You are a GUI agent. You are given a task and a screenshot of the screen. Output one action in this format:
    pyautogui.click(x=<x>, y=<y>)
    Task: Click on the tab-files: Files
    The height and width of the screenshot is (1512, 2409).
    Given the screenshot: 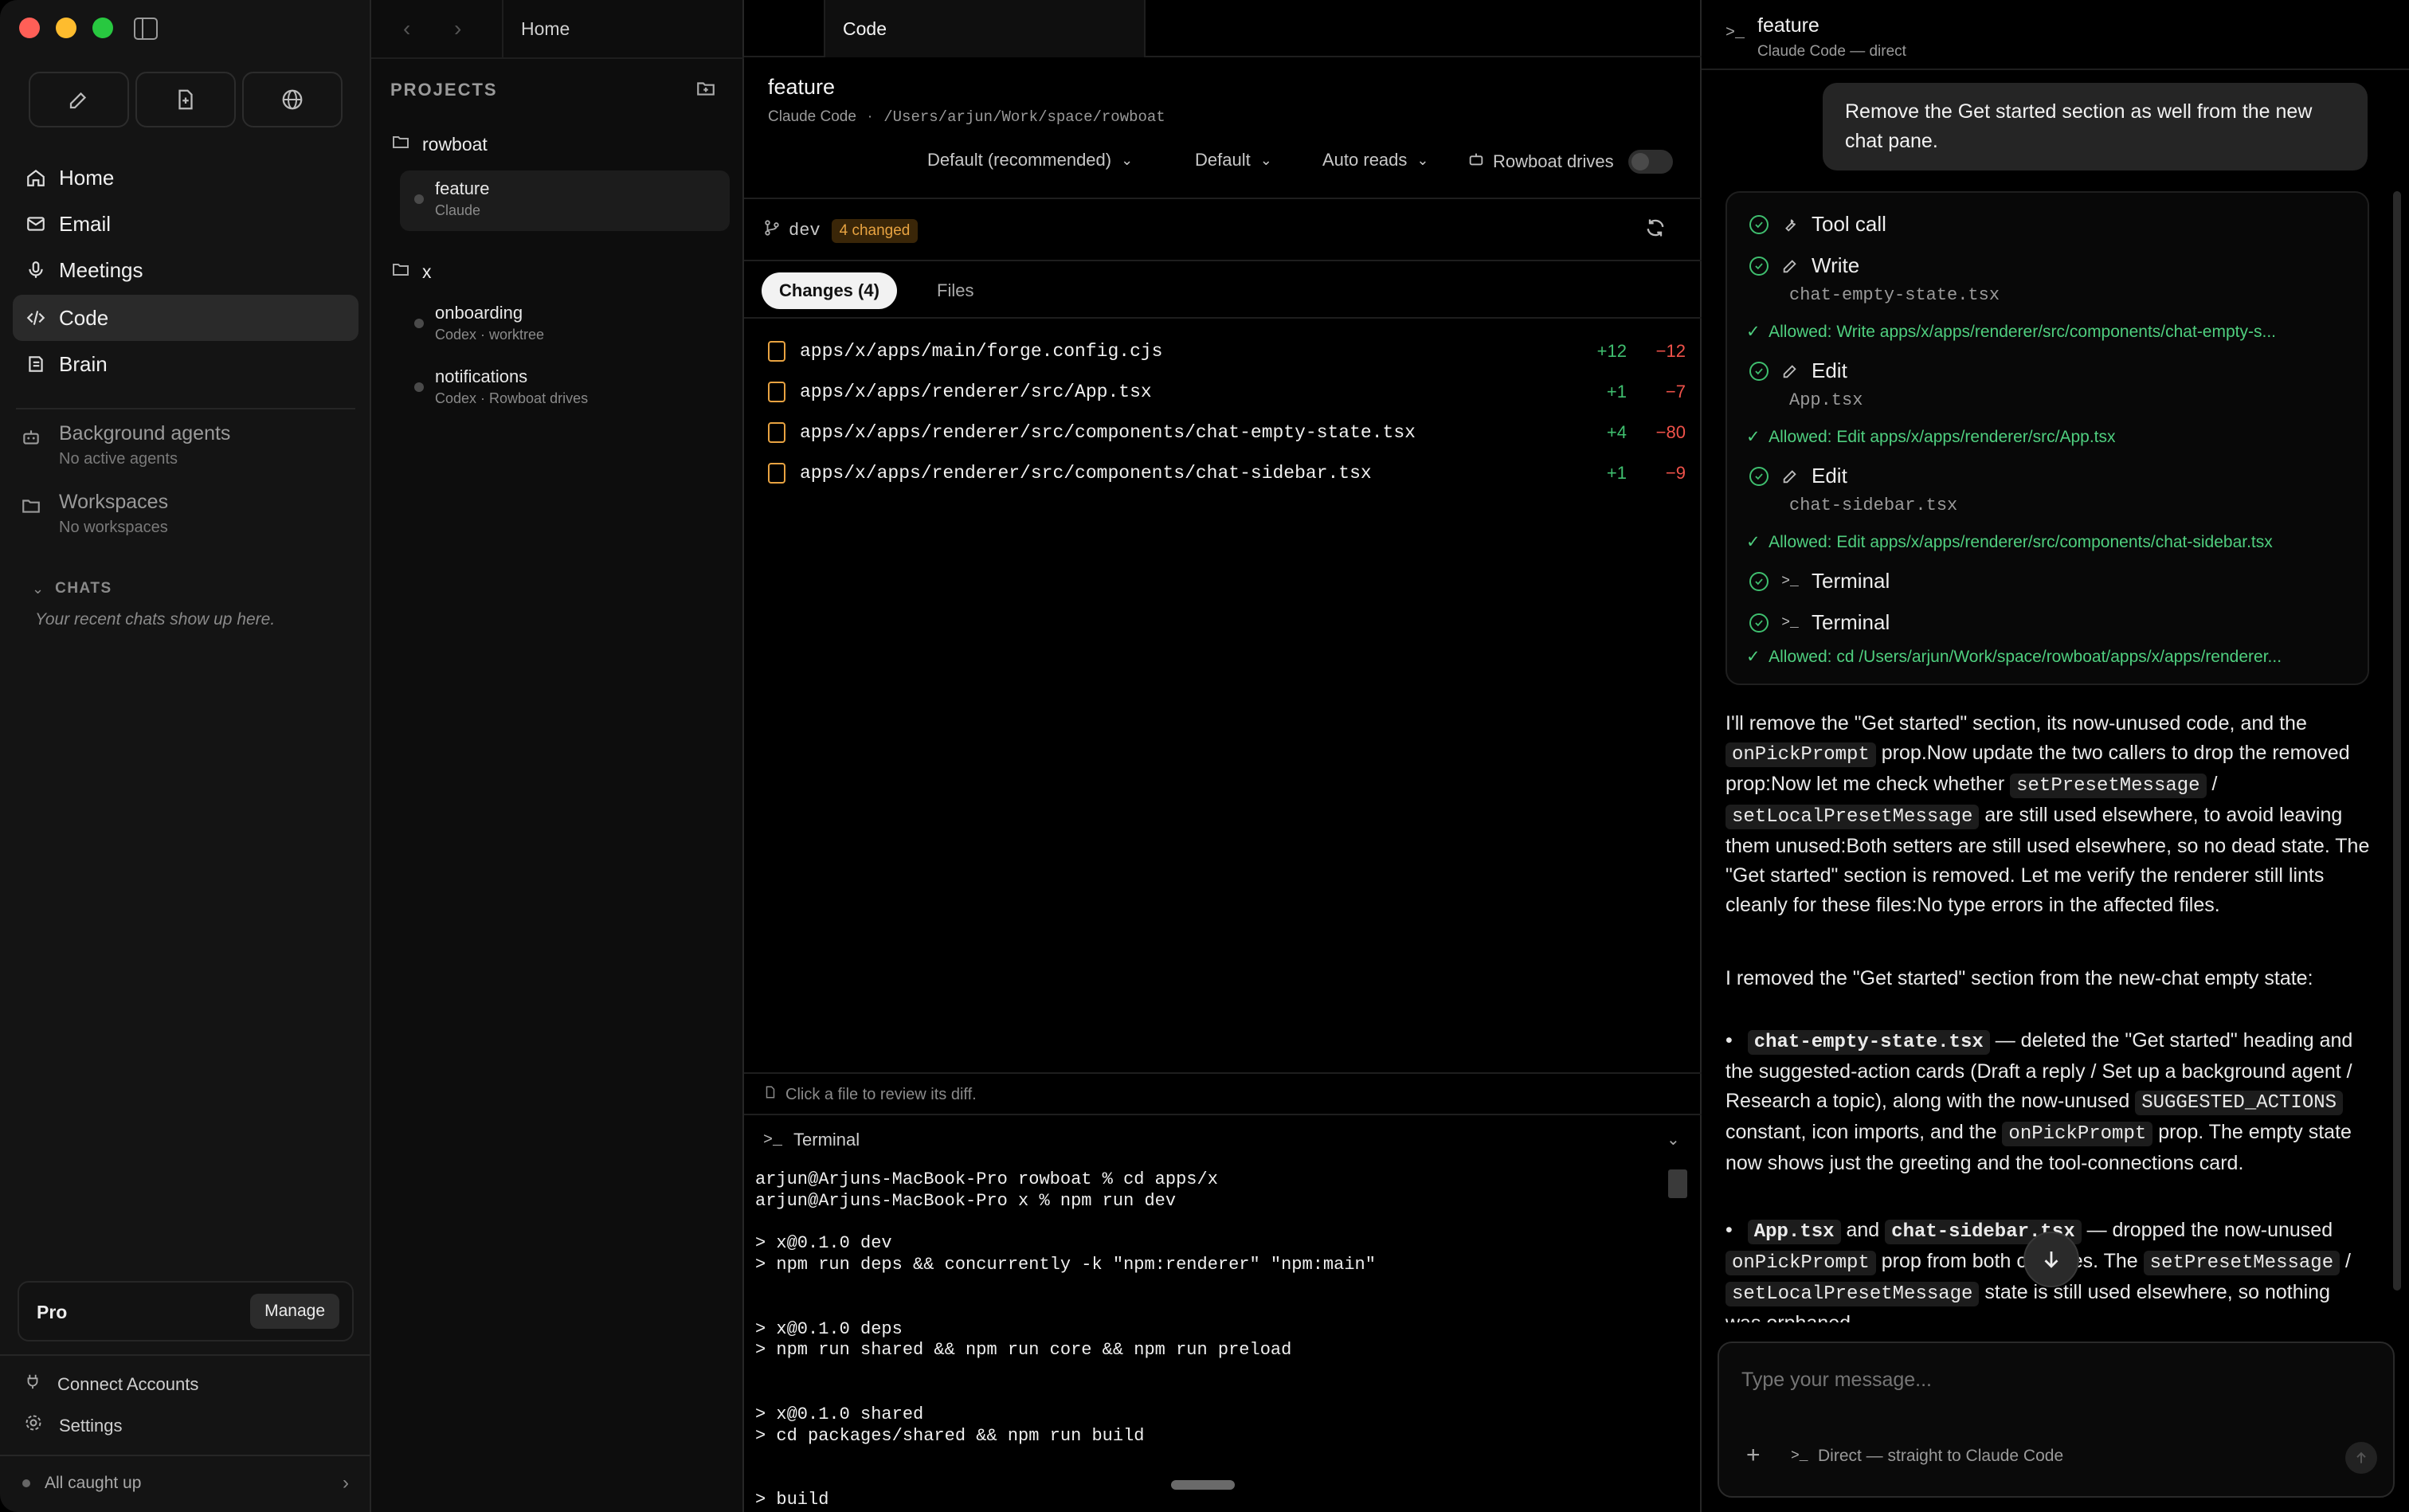 What is the action you would take?
    pyautogui.click(x=955, y=291)
    